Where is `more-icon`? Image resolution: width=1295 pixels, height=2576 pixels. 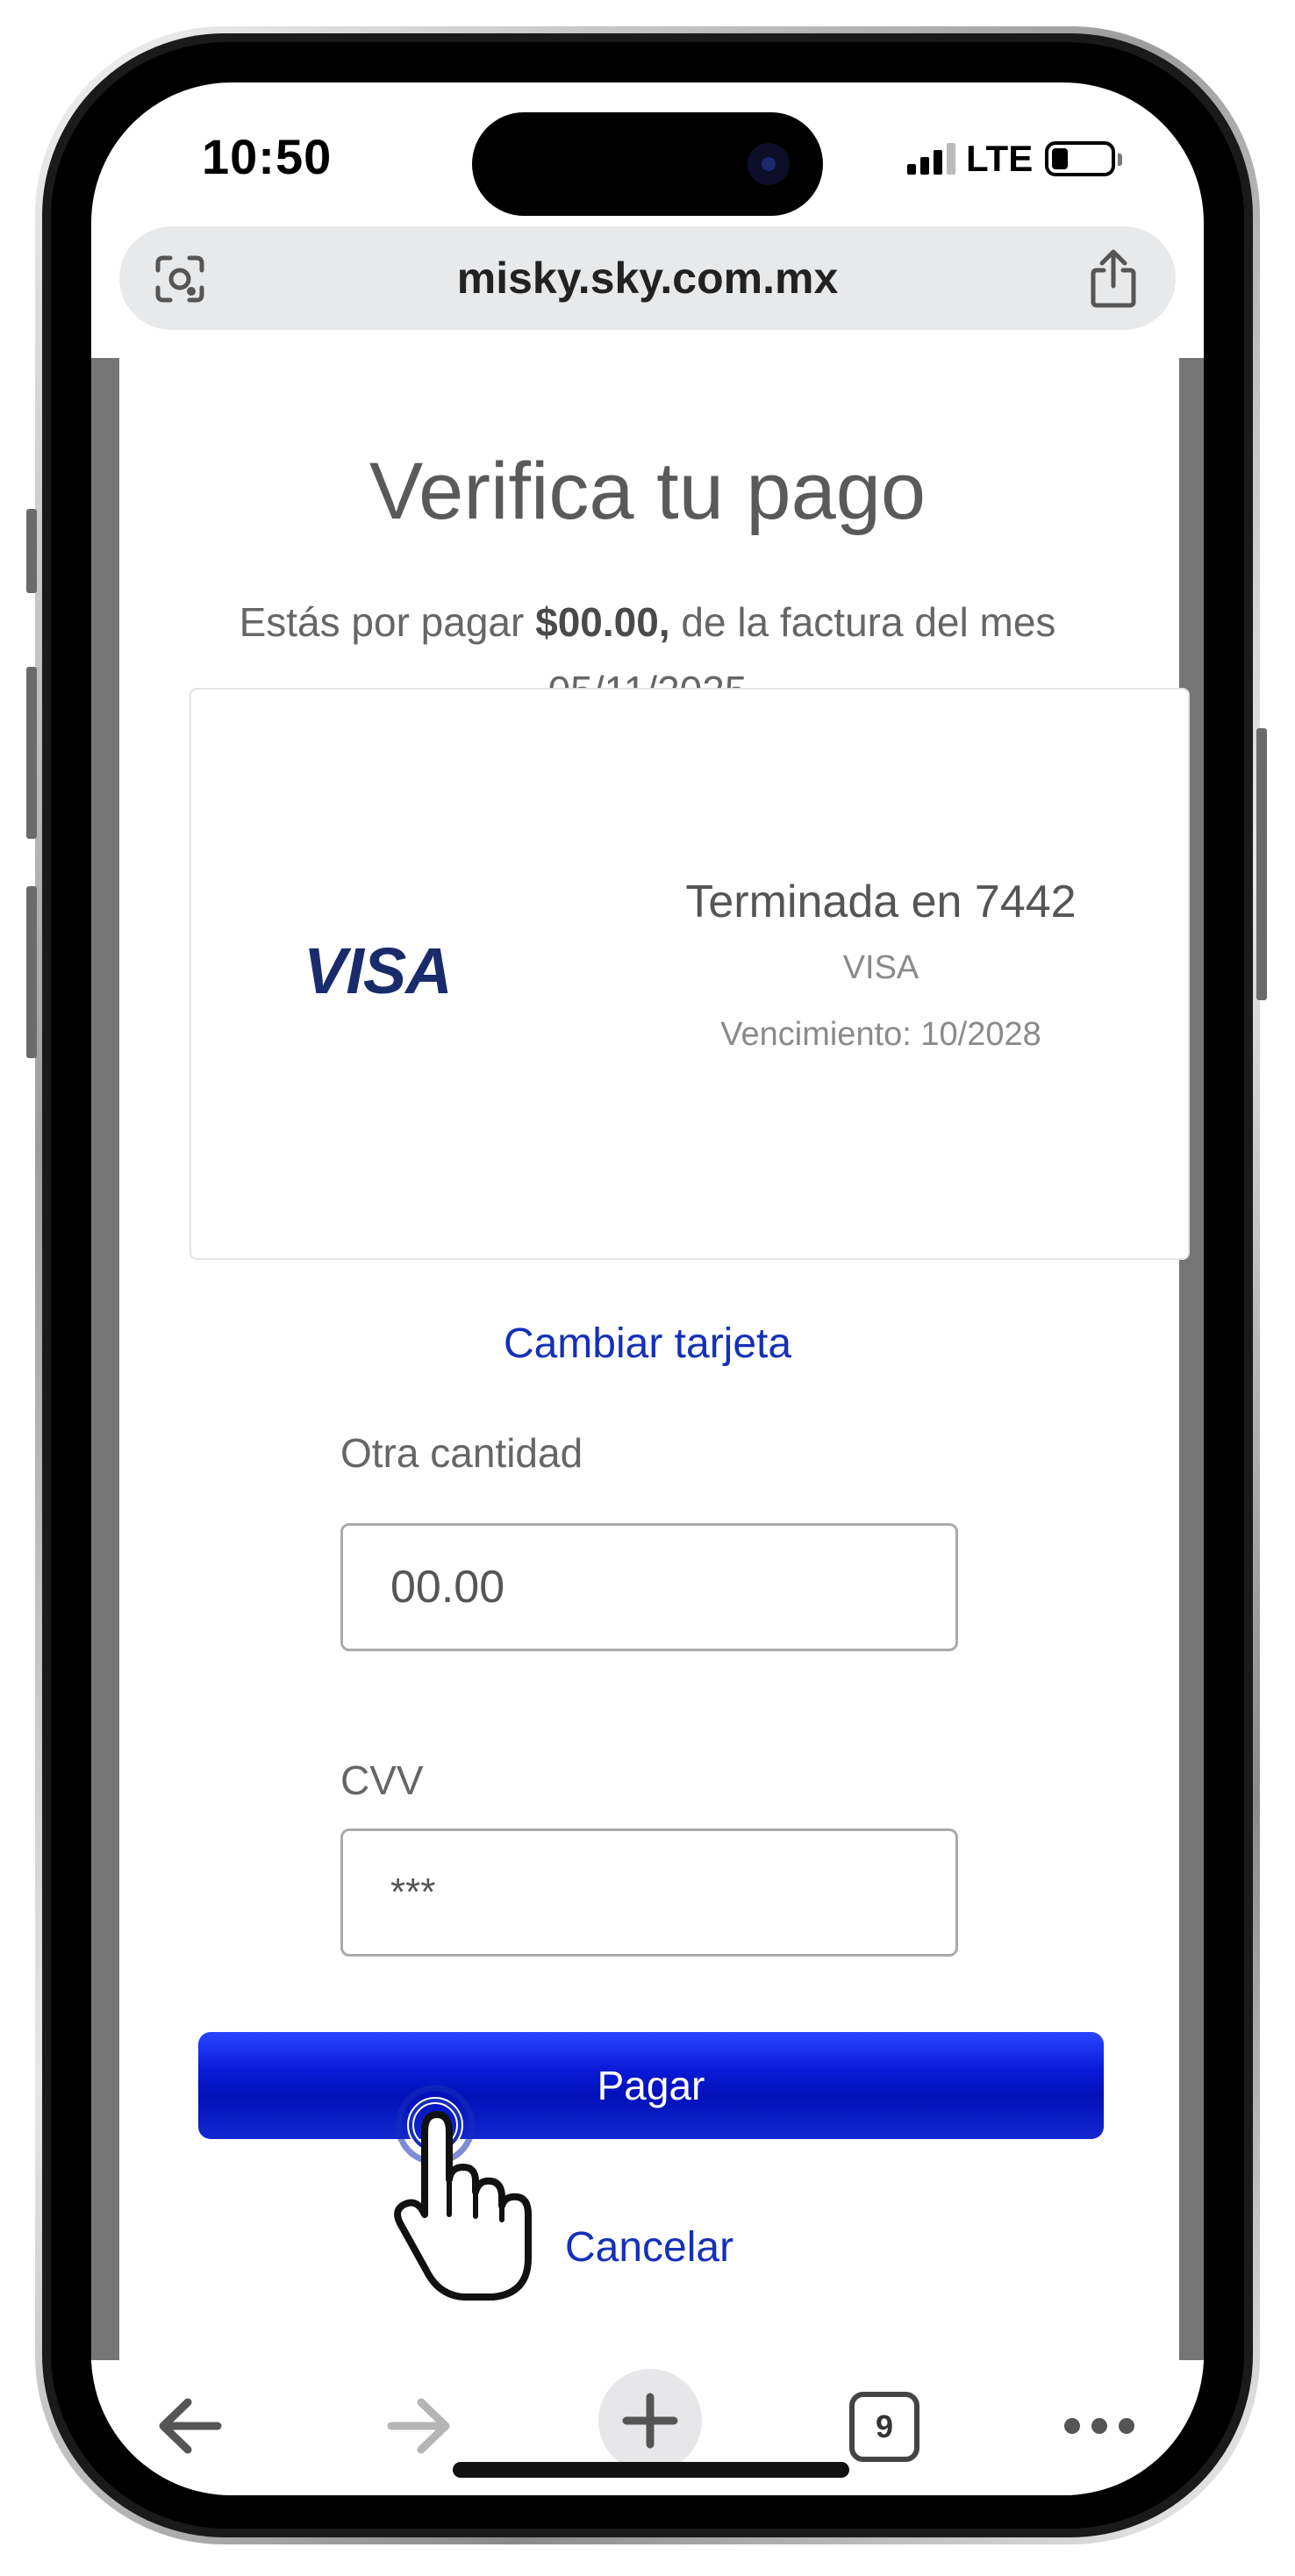
more-icon is located at coordinates (1099, 2426).